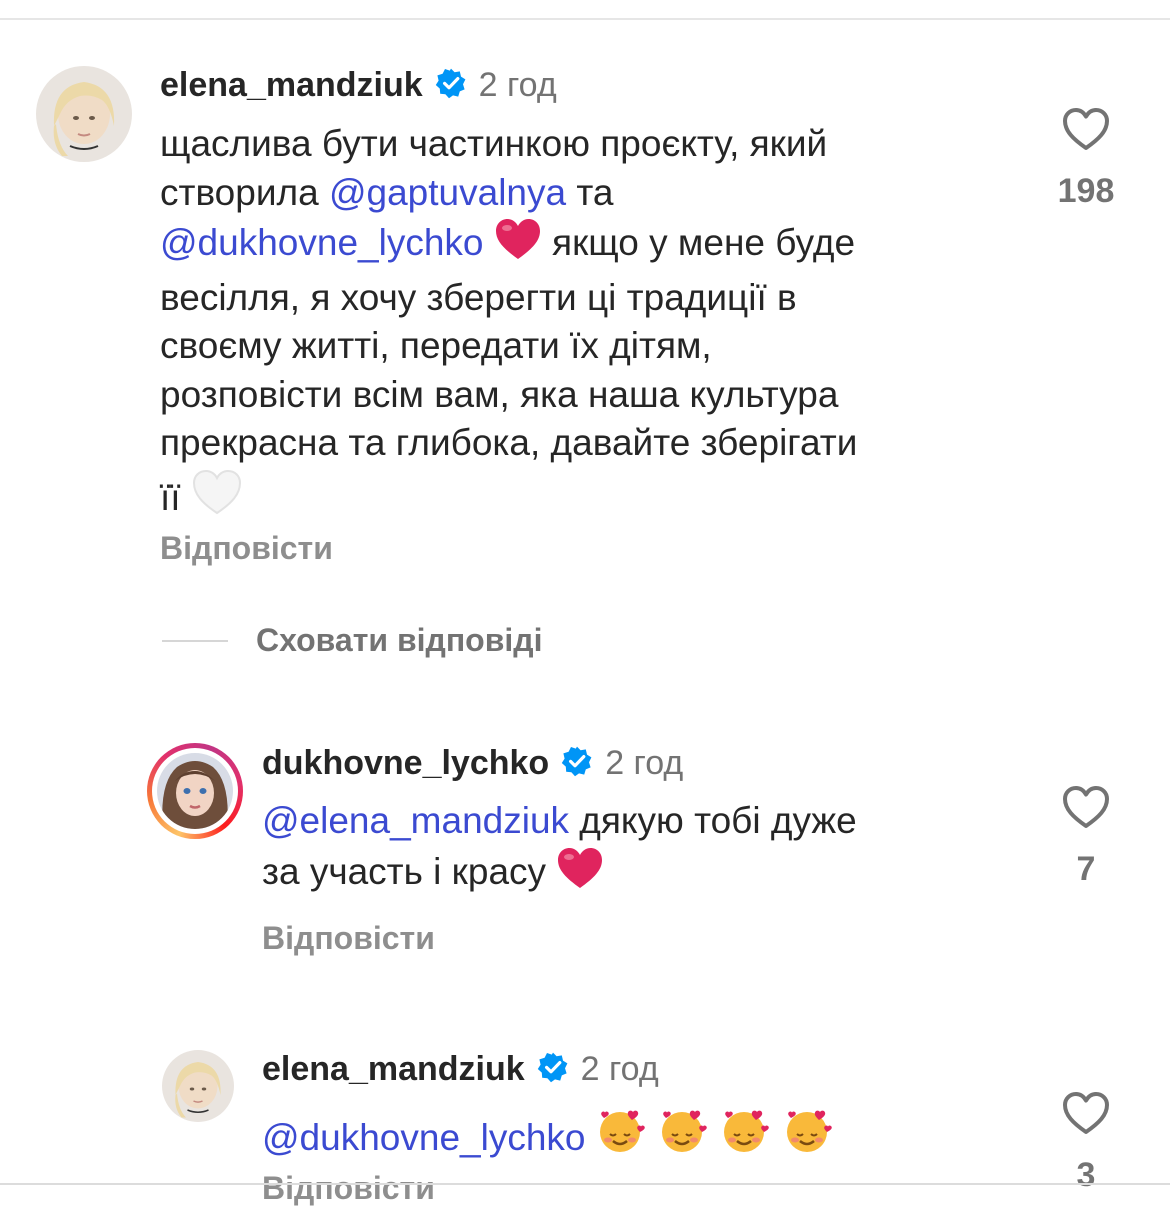 This screenshot has width=1170, height=1207. I want to click on like-count: 198, so click(1086, 191).